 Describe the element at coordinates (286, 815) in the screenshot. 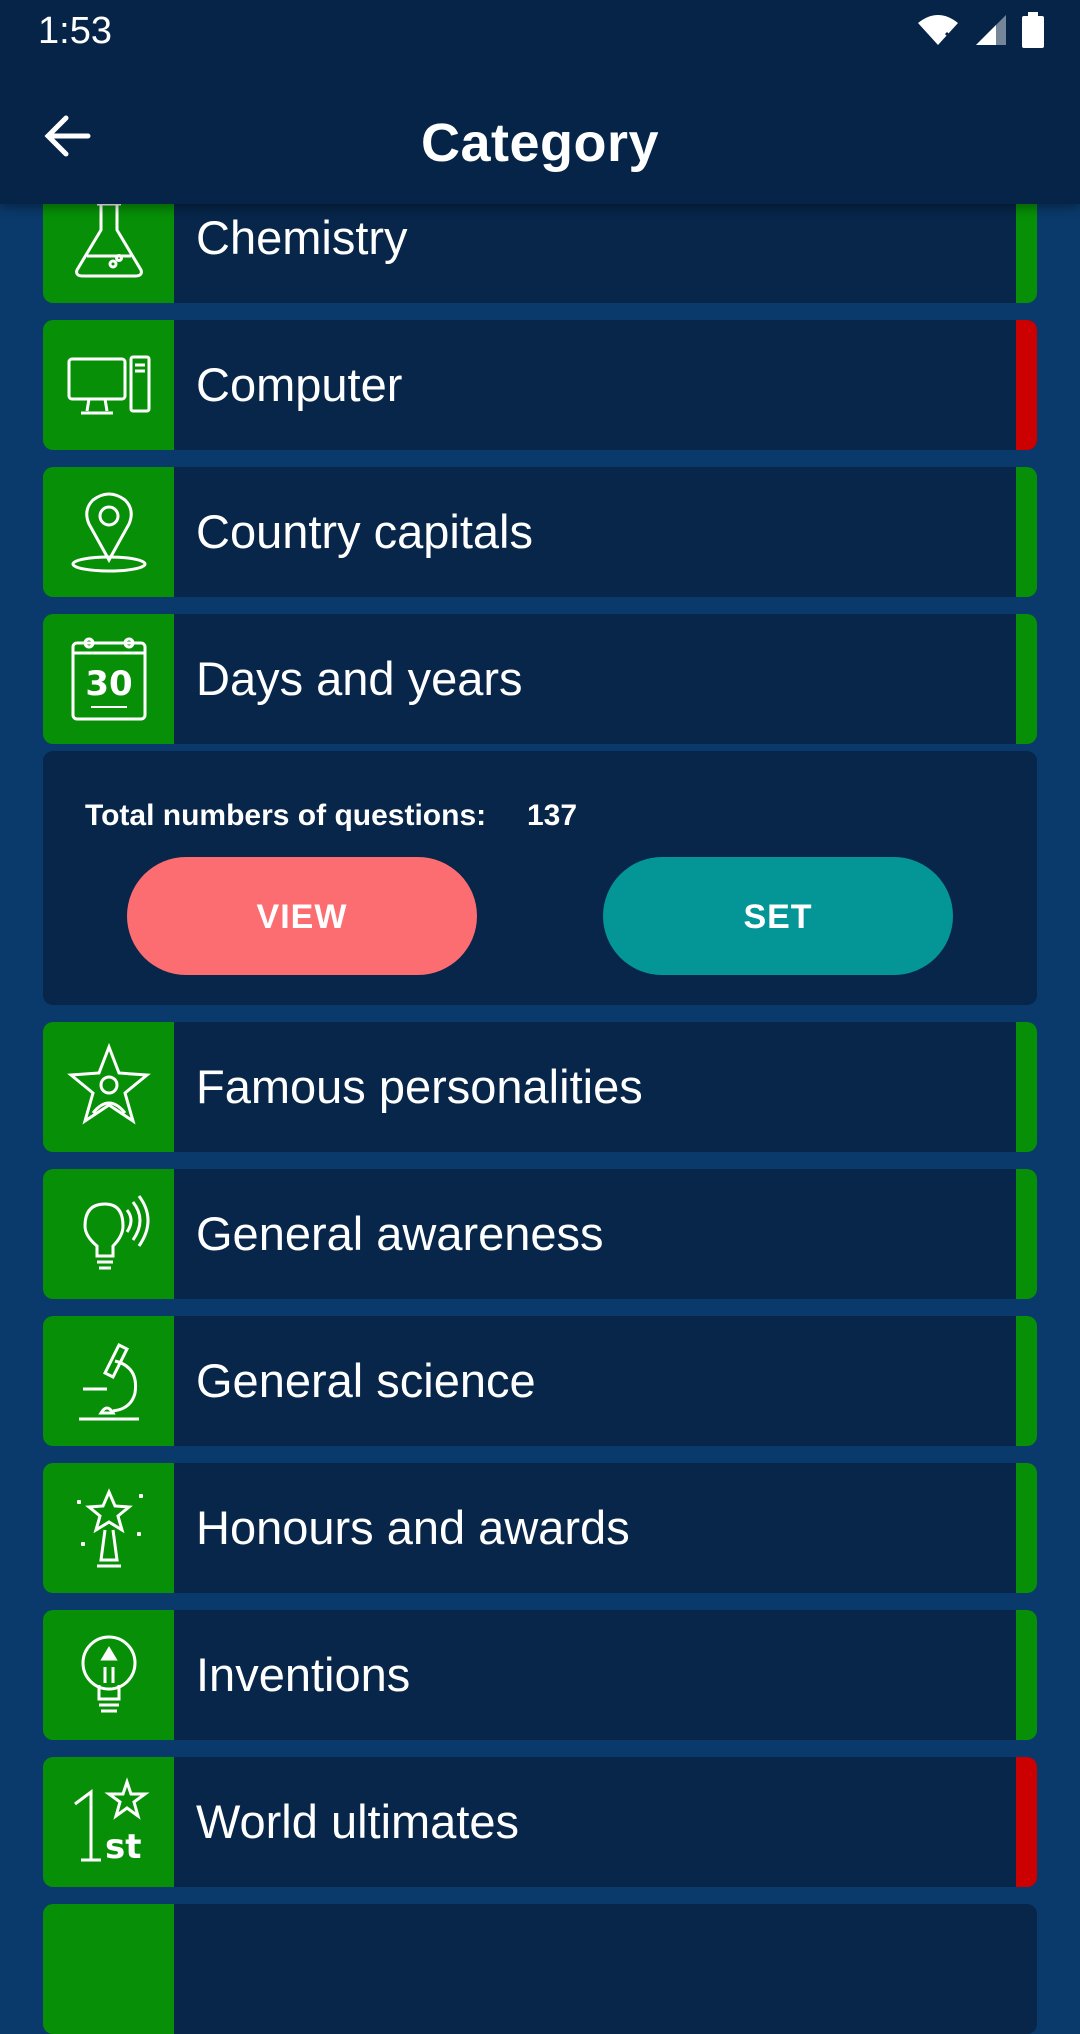

I see `total-questions-label: Total numbers of questions:` at that location.